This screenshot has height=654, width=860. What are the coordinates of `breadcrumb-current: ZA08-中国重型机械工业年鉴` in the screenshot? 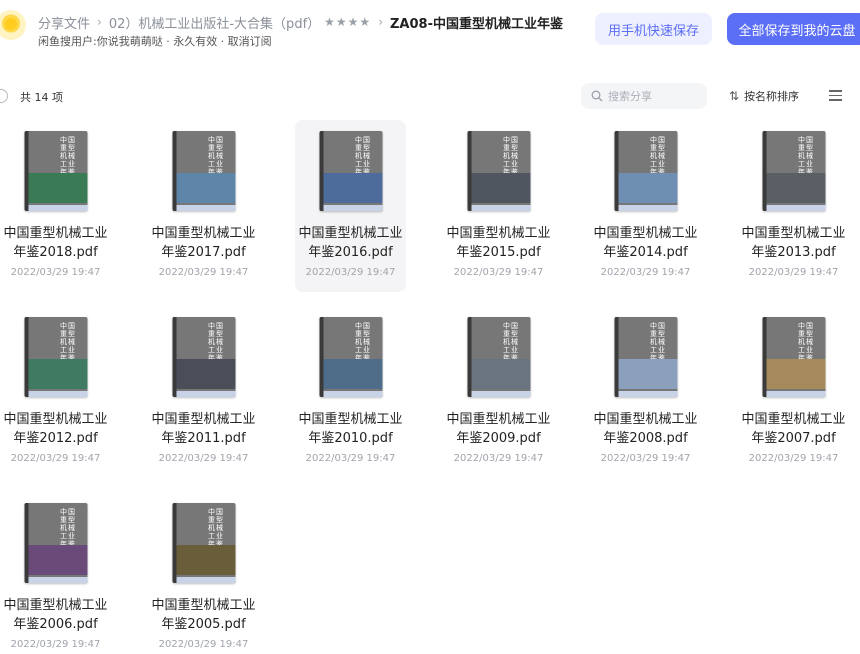 It's located at (476, 24).